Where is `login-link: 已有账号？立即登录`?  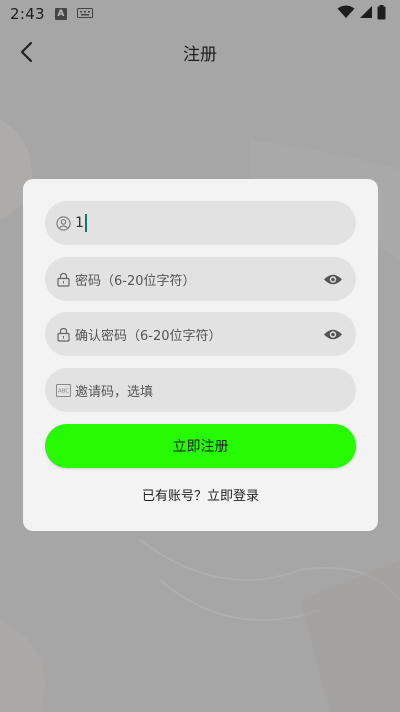
login-link: 已有账号？立即登录 is located at coordinates (200, 494).